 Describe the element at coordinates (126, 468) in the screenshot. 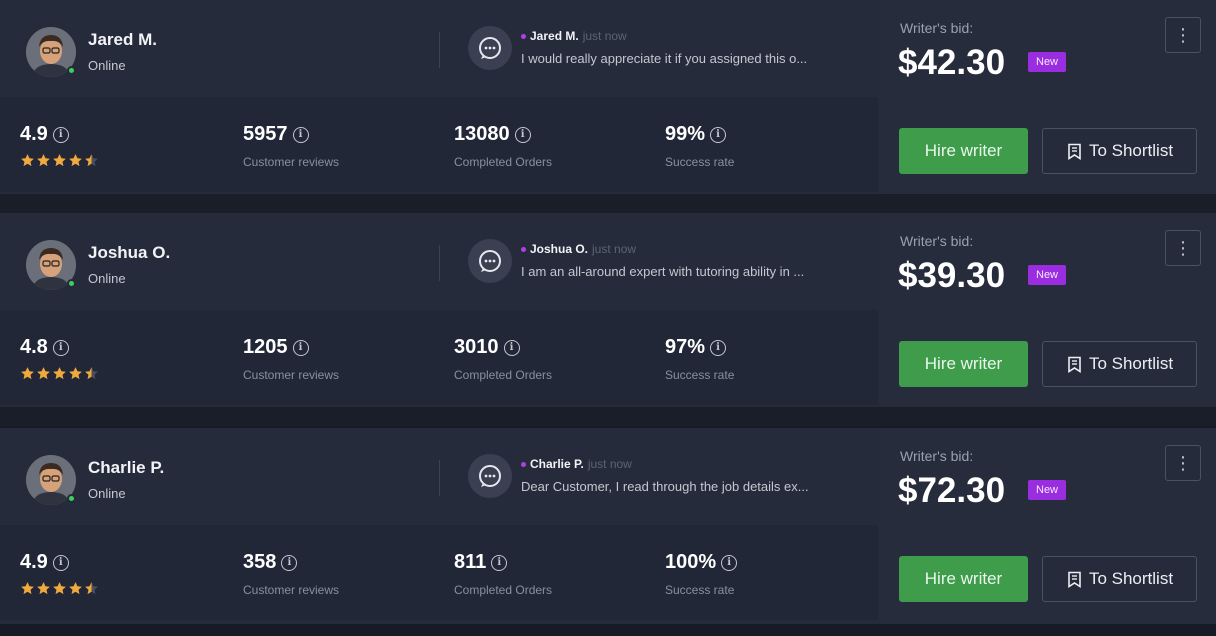

I see `writer-name: Charlie P.` at that location.